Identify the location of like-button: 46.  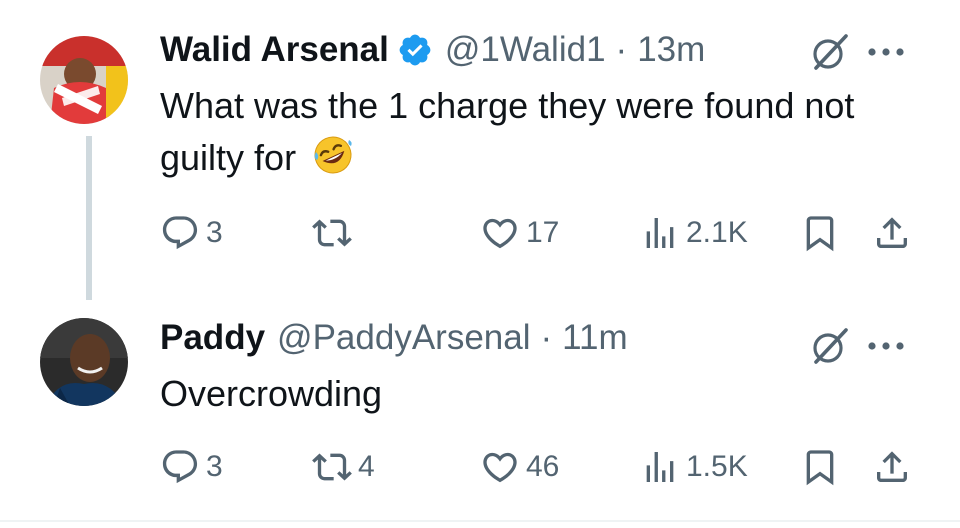
(519, 467).